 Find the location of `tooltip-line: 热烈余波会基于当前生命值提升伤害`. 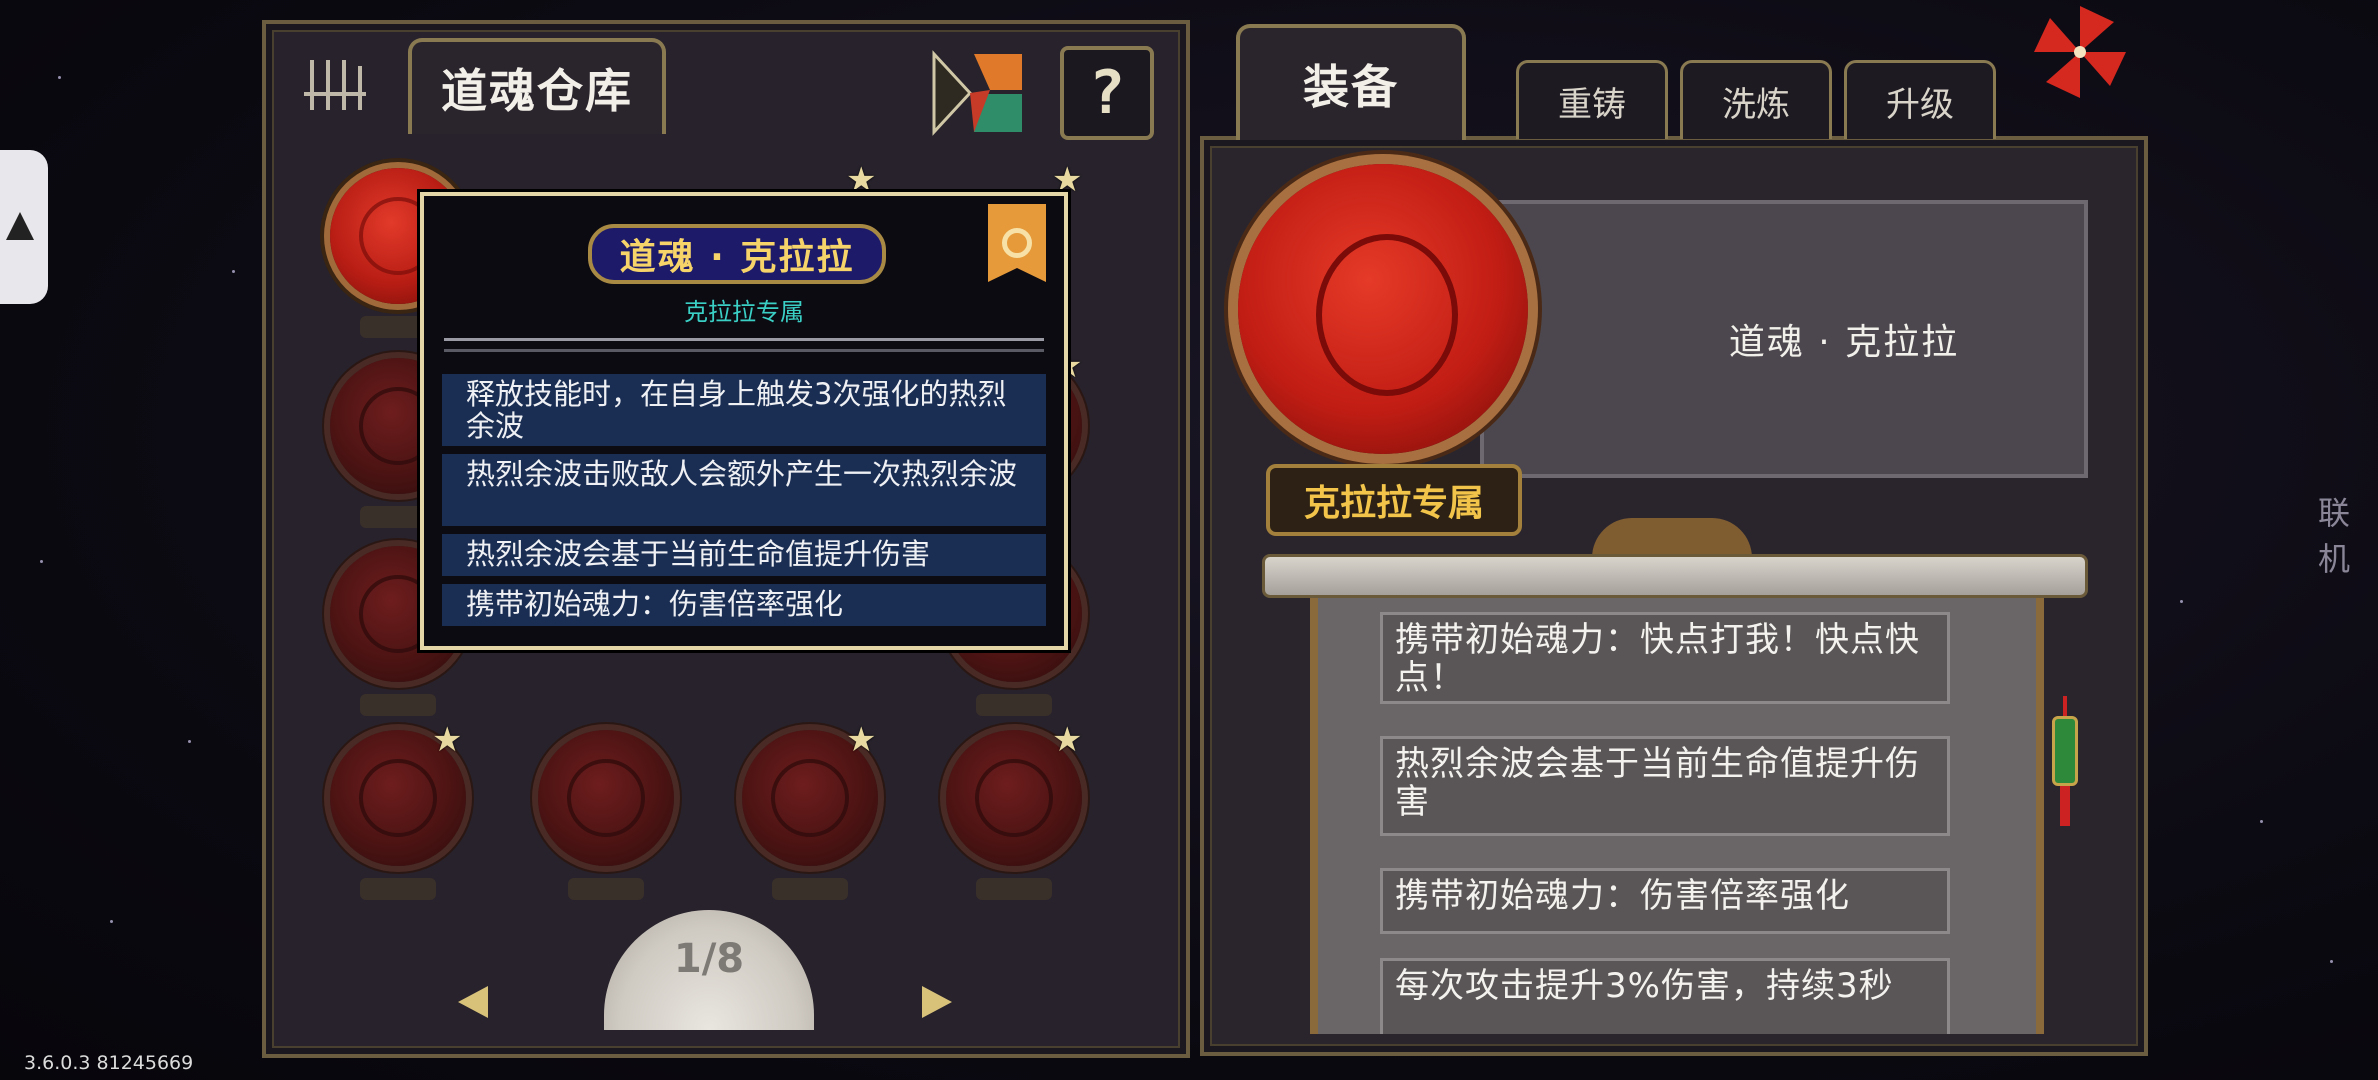

tooltip-line: 热烈余波会基于当前生命值提升伤害 is located at coordinates (744, 555).